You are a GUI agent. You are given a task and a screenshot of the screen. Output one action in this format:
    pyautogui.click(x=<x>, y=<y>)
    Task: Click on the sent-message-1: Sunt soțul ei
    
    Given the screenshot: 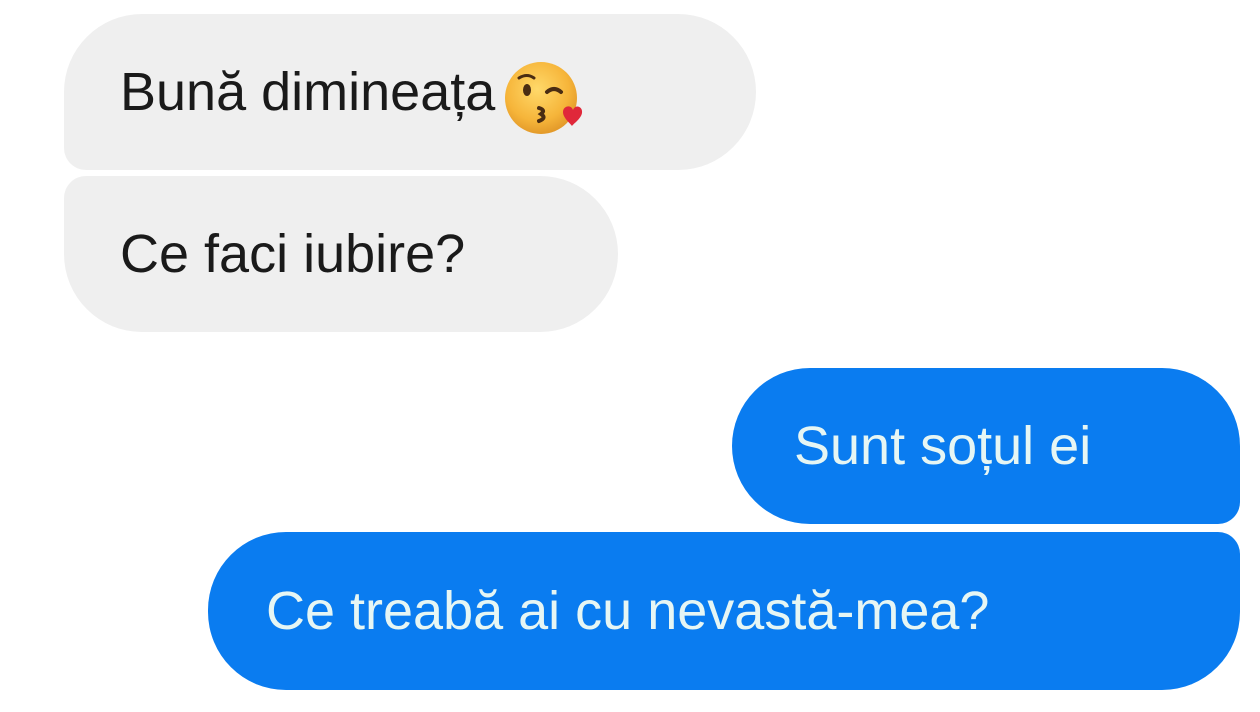 What is the action you would take?
    pyautogui.click(x=986, y=446)
    